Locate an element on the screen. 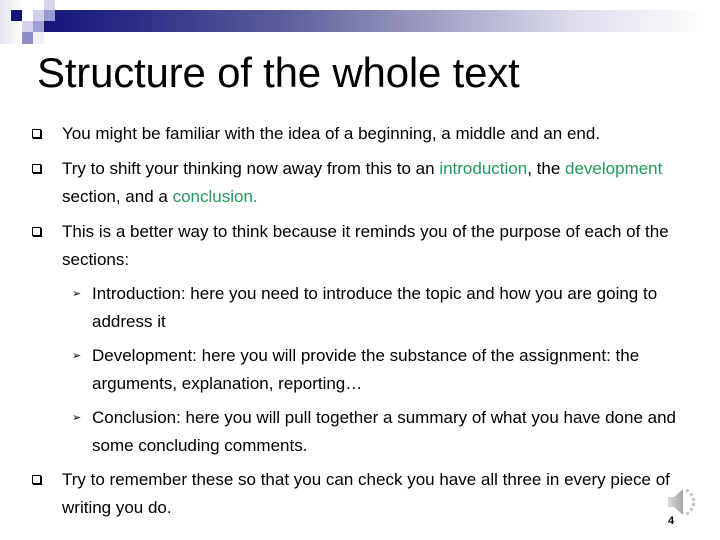 The image size is (720, 540). sound-waves is located at coordinates (690, 502).